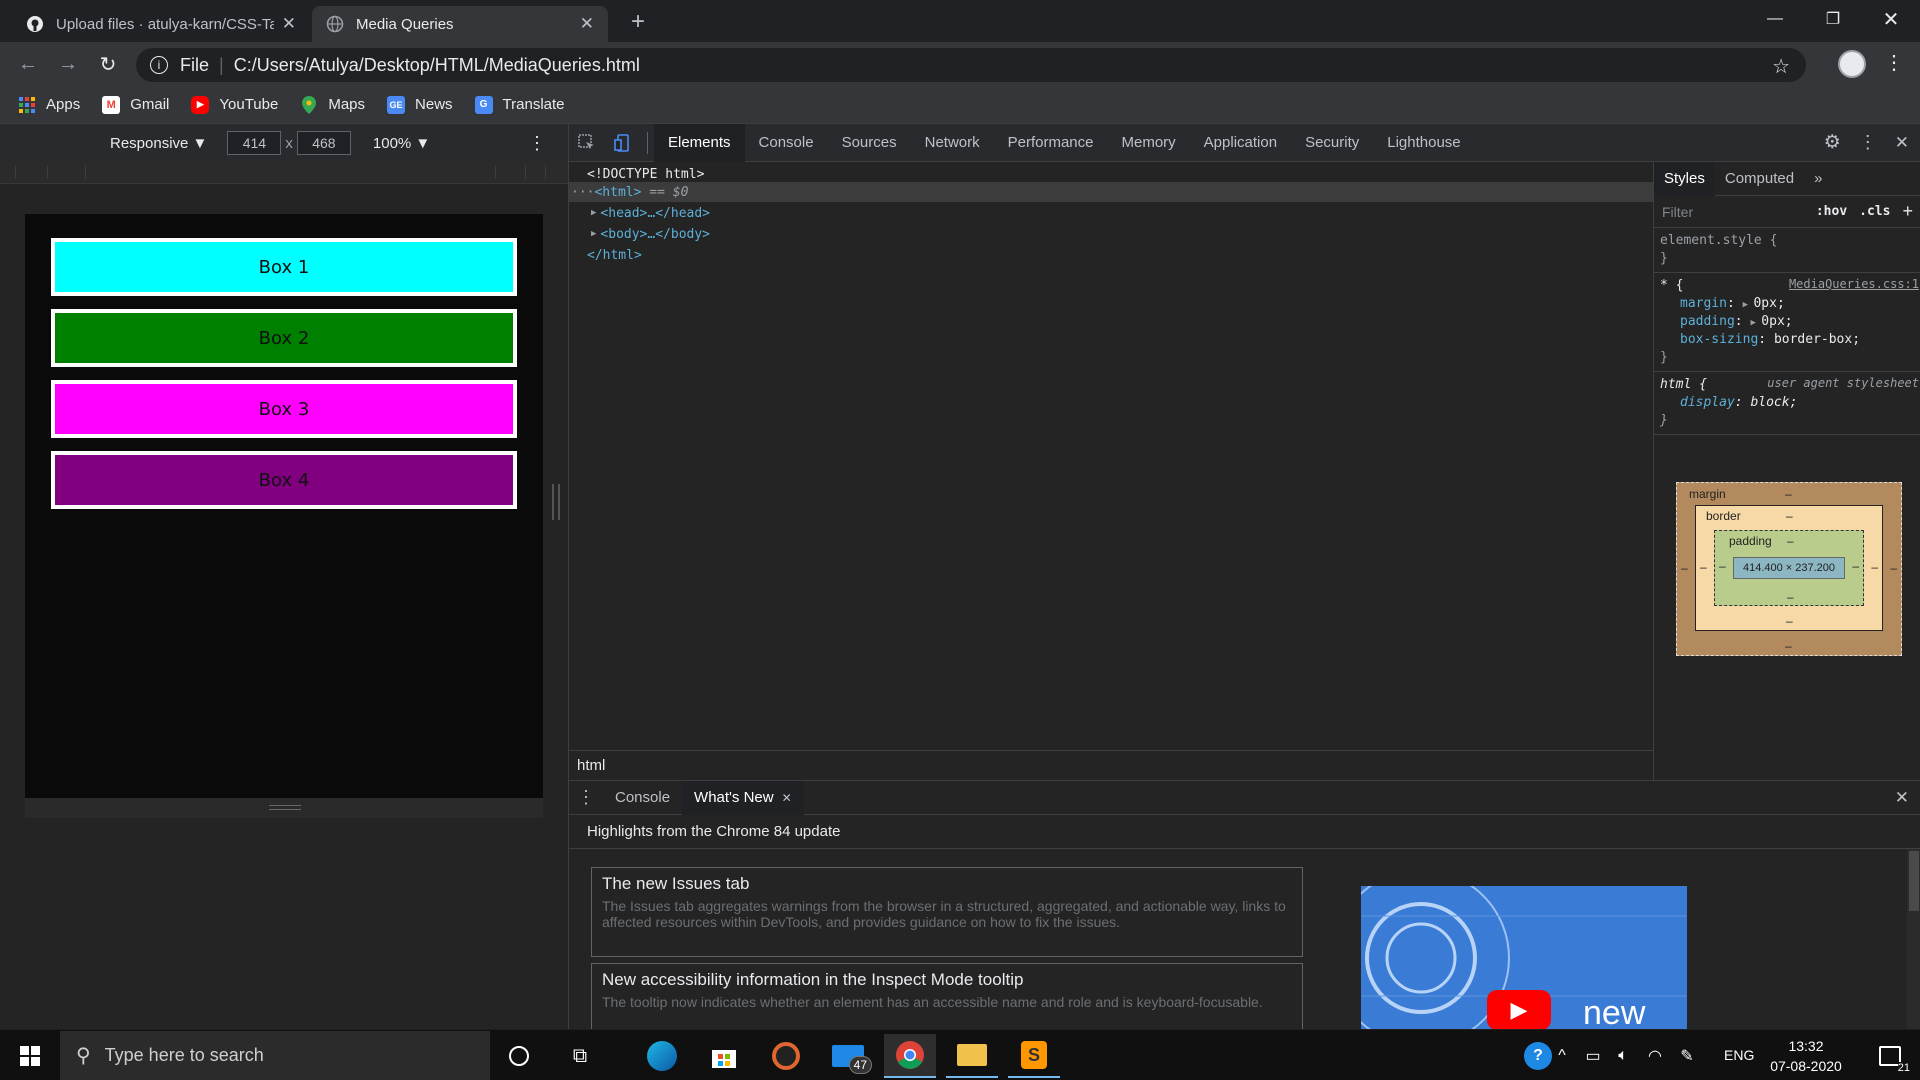 The width and height of the screenshot is (1920, 1080). Describe the element at coordinates (1806, 1056) in the screenshot. I see `clock: 13:32 07-08-2020` at that location.